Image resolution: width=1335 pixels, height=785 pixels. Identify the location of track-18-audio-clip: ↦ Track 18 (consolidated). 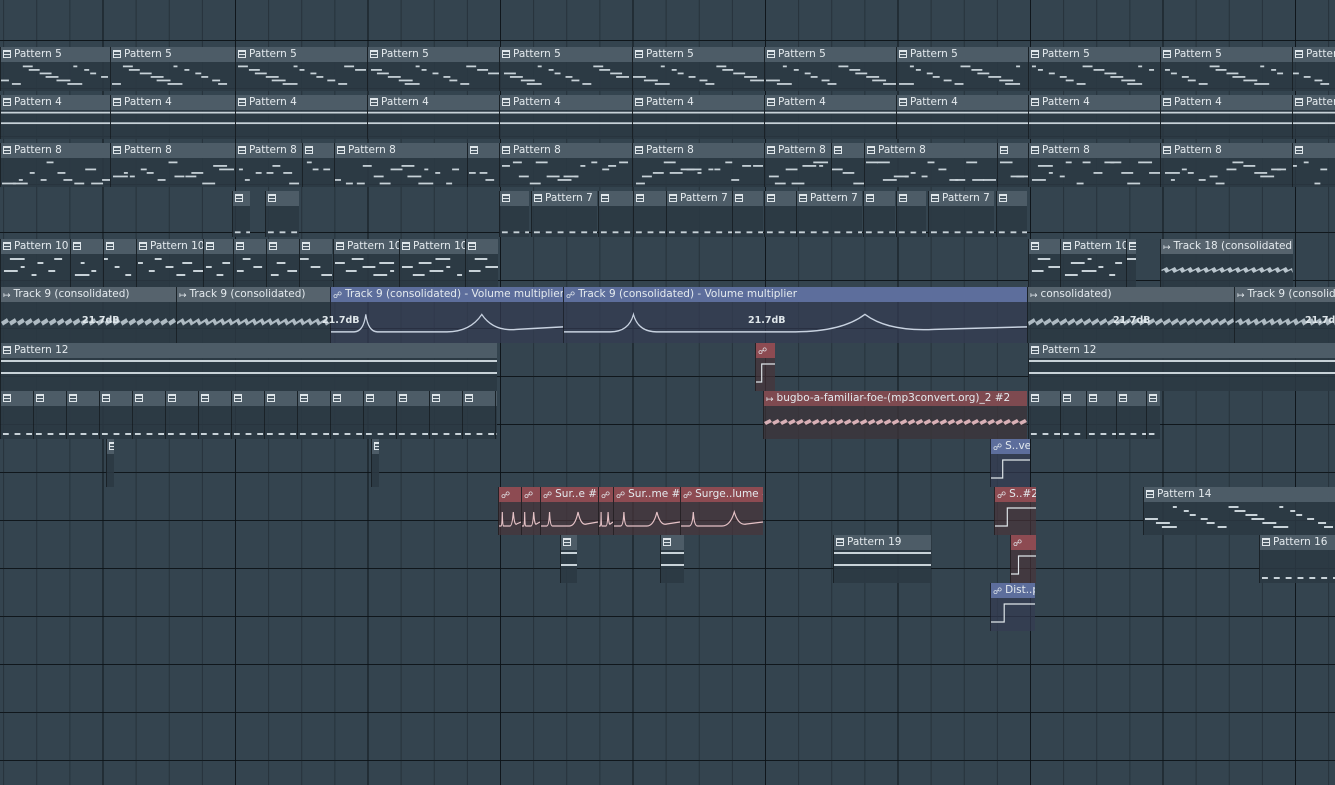
(1226, 263).